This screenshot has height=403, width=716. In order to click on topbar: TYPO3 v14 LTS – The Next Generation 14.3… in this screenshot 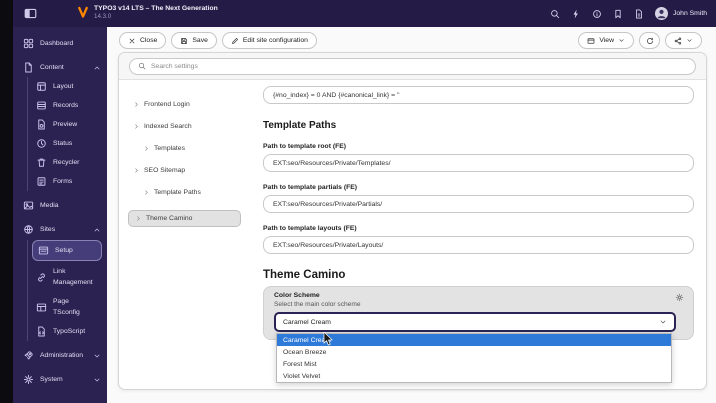, I will do `click(364, 13)`.